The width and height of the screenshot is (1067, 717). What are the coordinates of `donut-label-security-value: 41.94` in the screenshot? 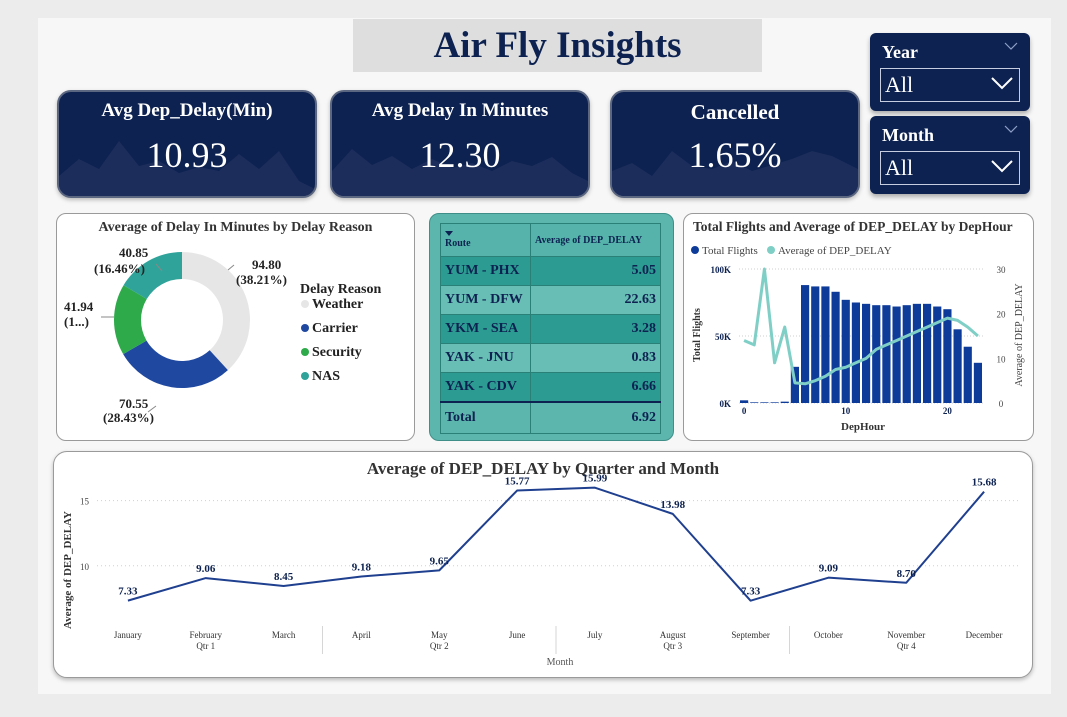 It's located at (79, 306).